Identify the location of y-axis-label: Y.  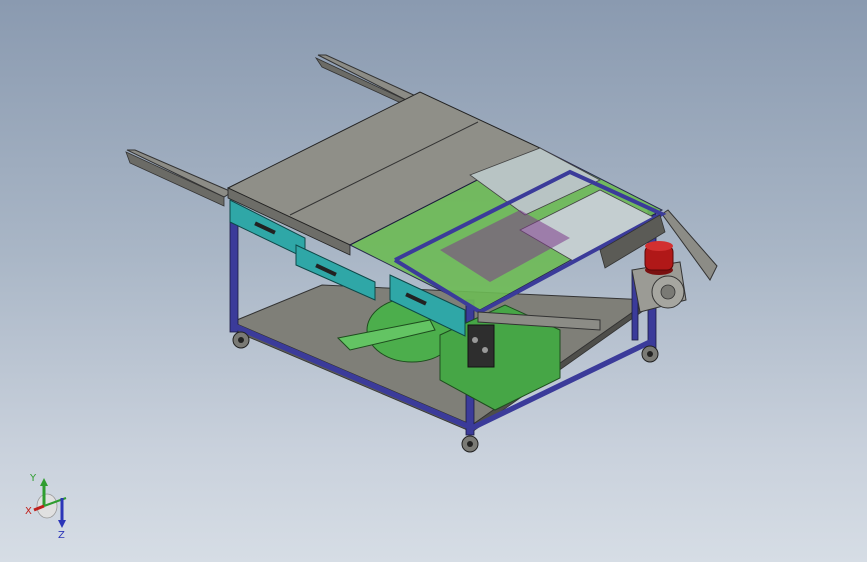
(33, 478).